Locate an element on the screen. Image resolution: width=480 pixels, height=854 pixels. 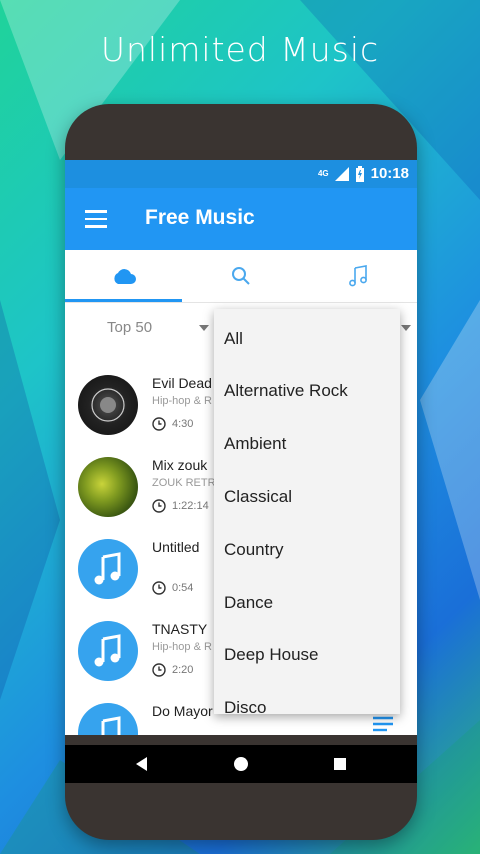
track-title: Do Mayor is located at coordinates (182, 711).